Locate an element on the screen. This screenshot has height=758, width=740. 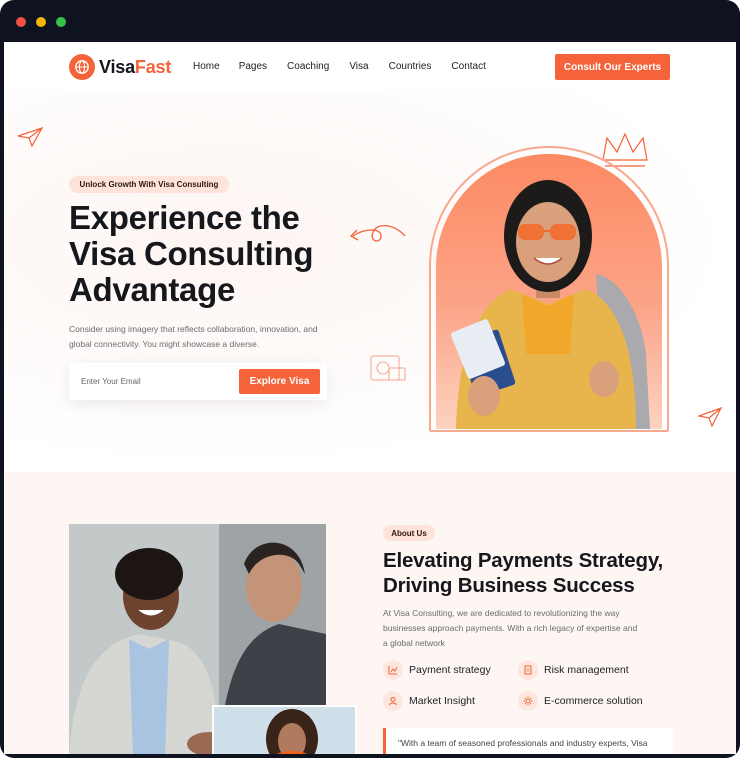
feature-label: Risk management is located at coordinates (586, 670).